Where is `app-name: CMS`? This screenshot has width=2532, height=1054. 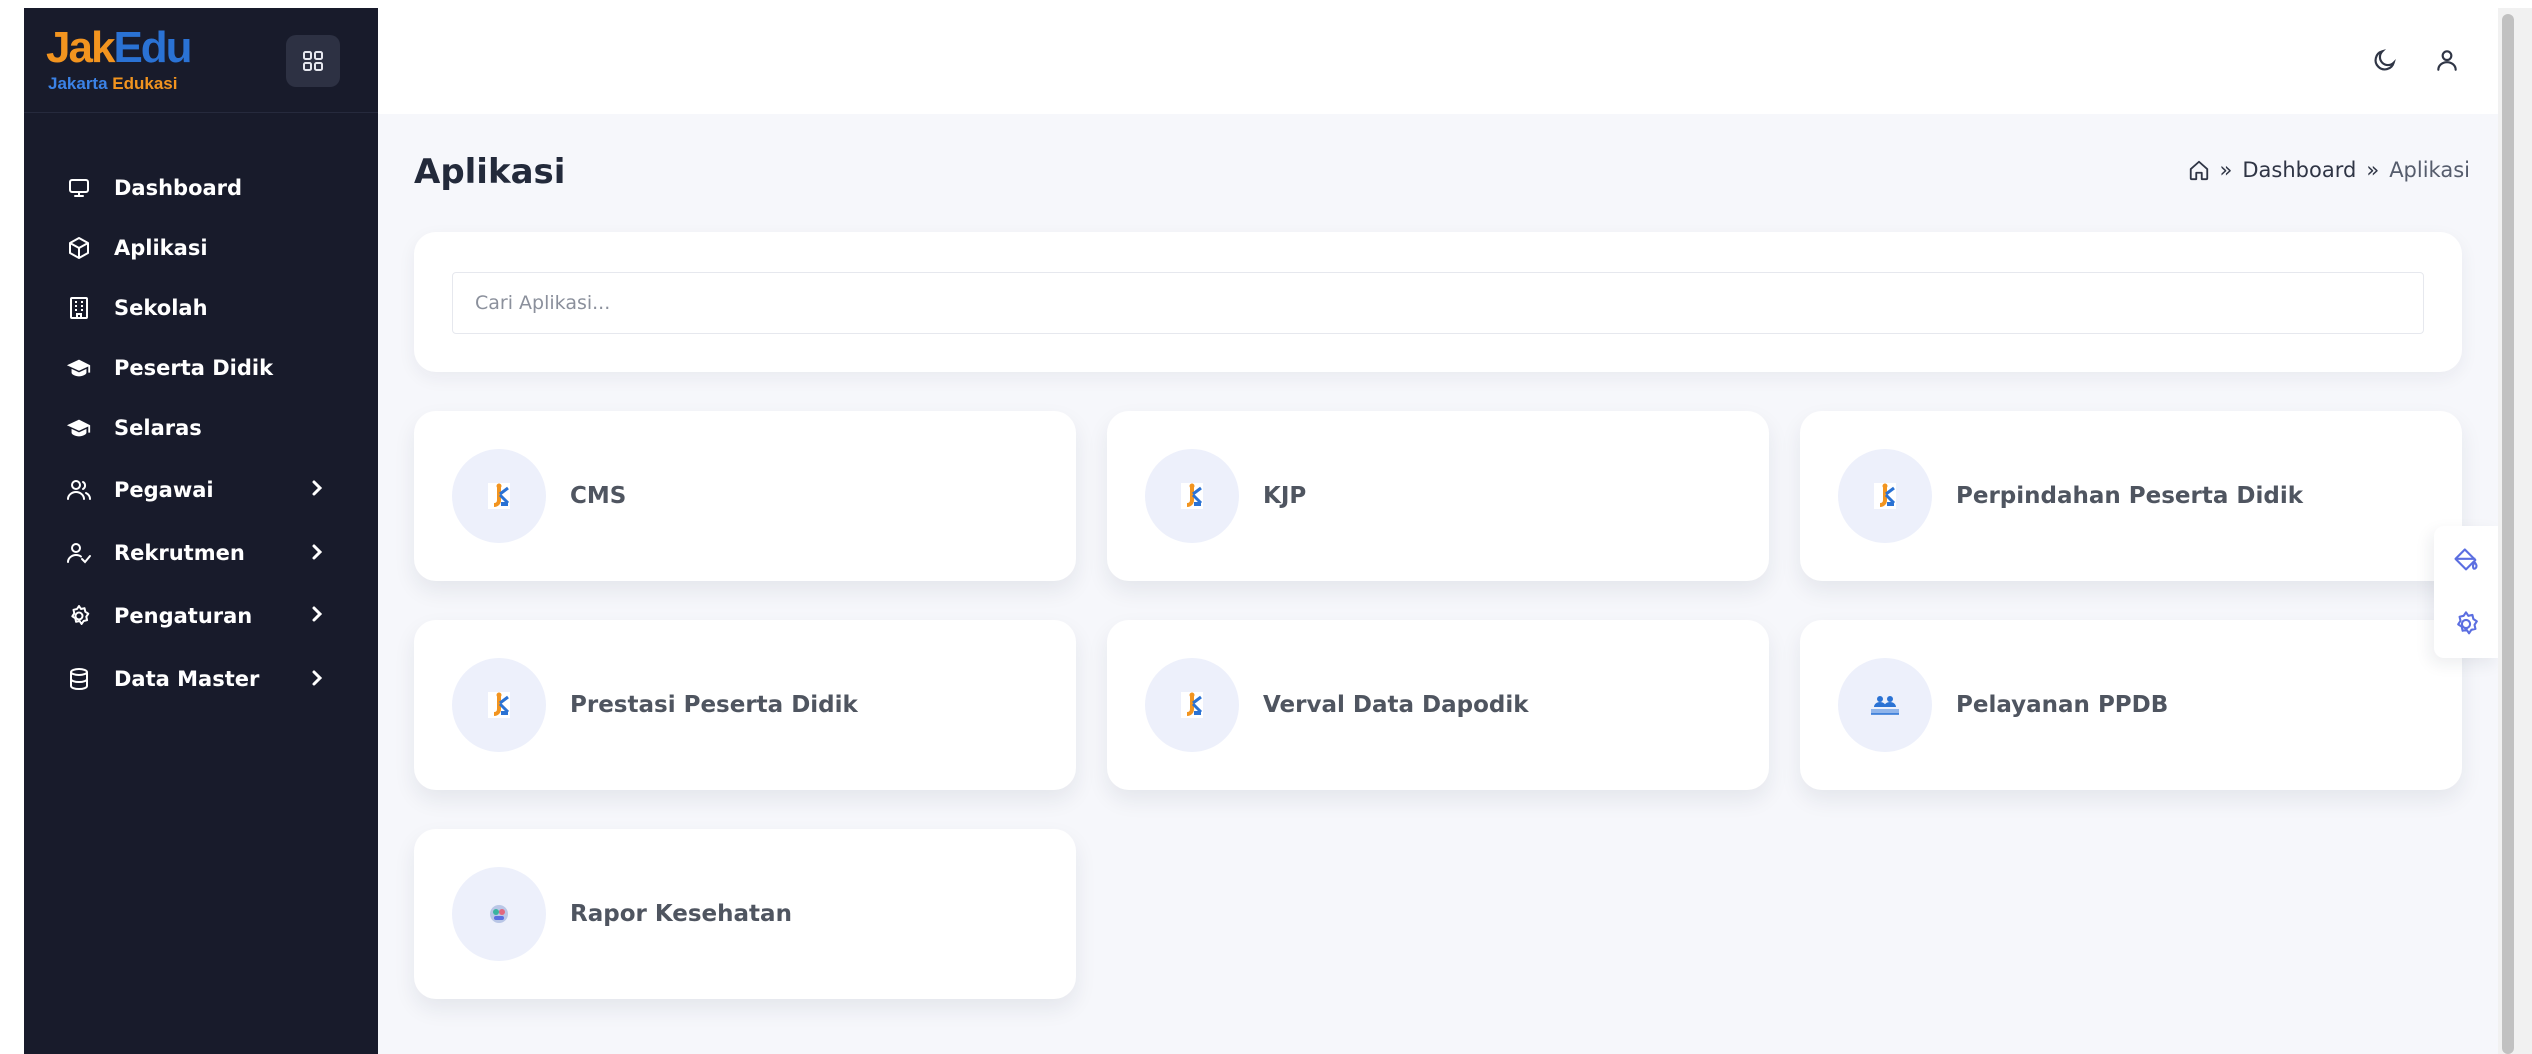
app-name: CMS is located at coordinates (598, 496).